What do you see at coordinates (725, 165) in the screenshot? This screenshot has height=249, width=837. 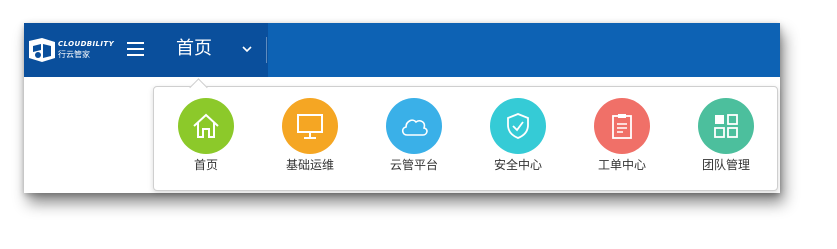 I see `menu-item-label: 团队管理` at bounding box center [725, 165].